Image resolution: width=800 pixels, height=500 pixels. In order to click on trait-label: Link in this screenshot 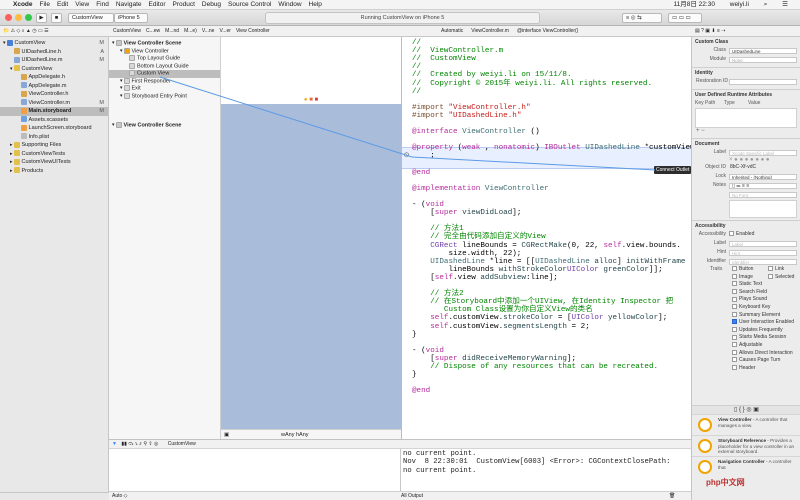, I will do `click(780, 269)`.